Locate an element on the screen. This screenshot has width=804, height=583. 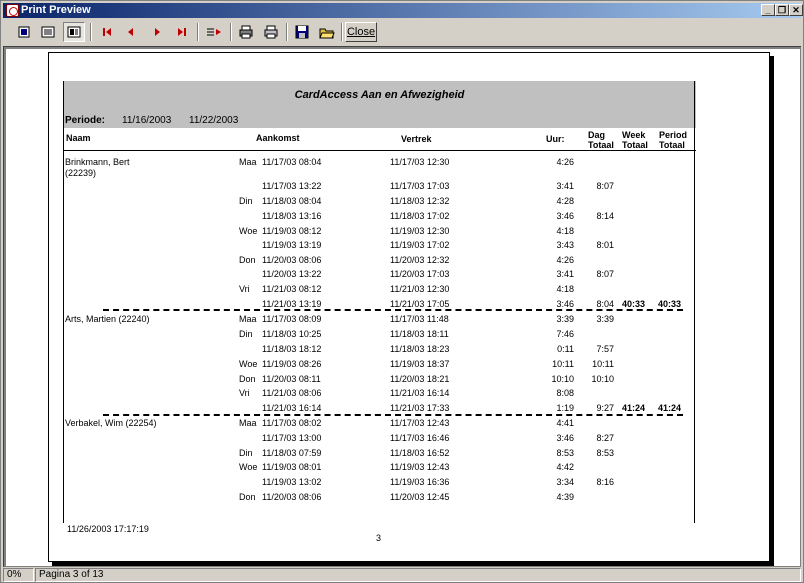
goto-page-button is located at coordinates (214, 32).